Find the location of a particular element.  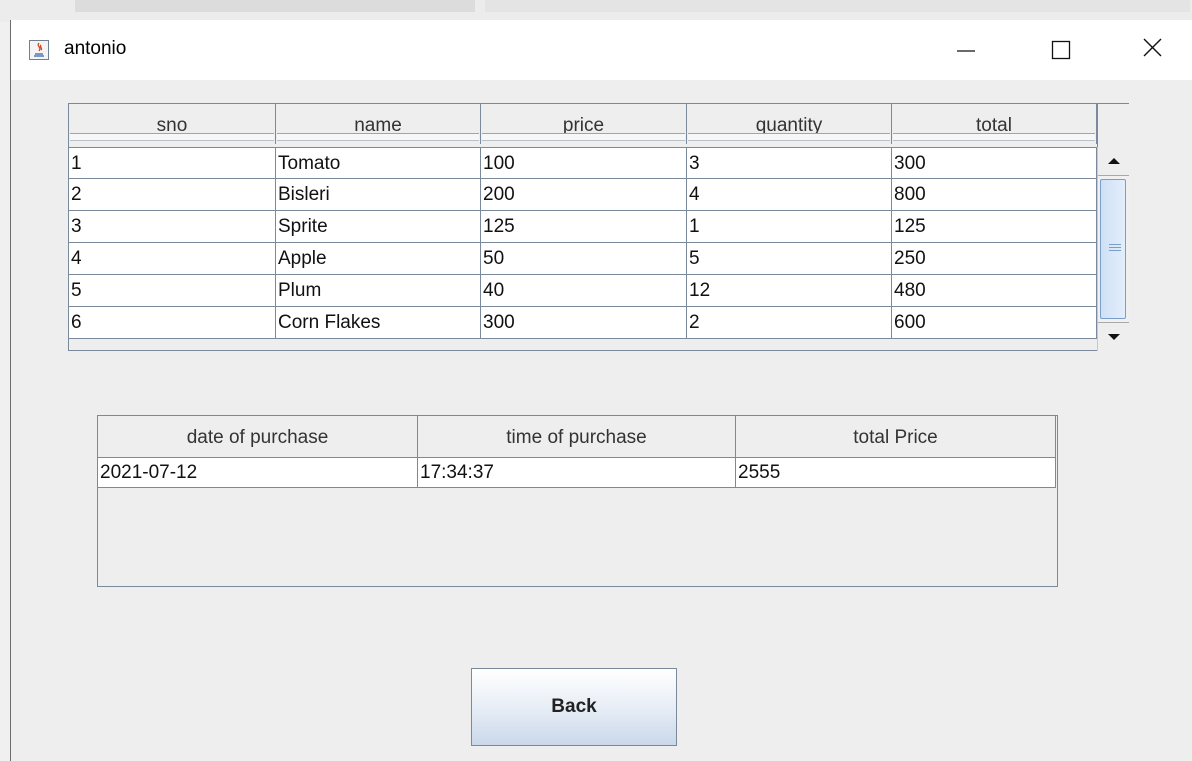

cell-price: 125 is located at coordinates (584, 227).